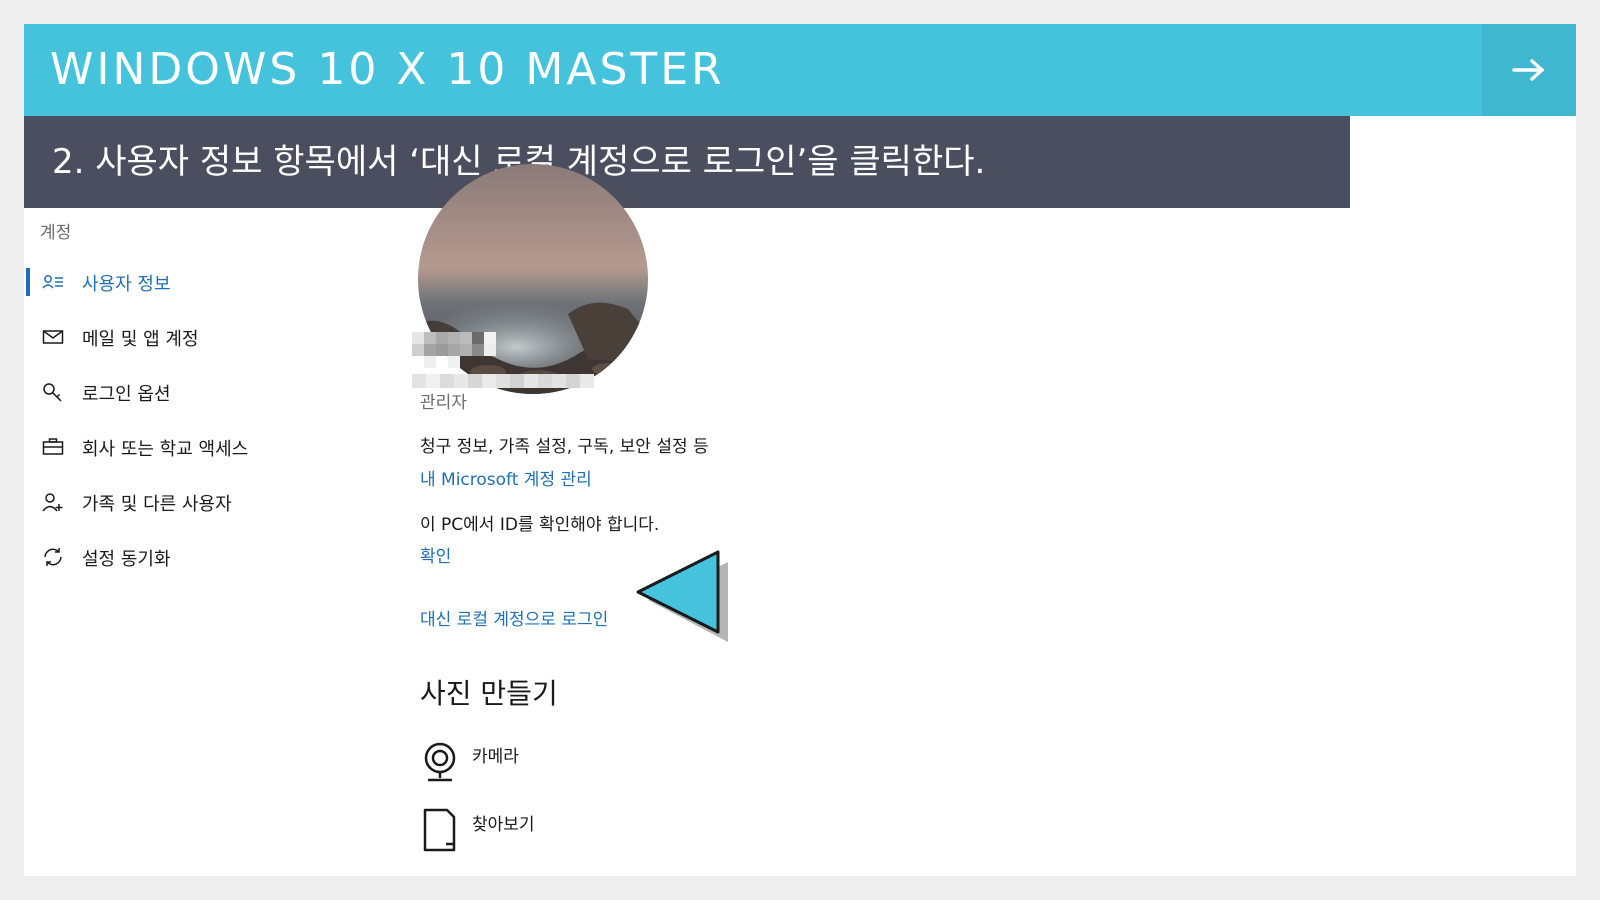 Image resolution: width=1600 pixels, height=900 pixels. What do you see at coordinates (53, 446) in the screenshot?
I see `briefcase-icon` at bounding box center [53, 446].